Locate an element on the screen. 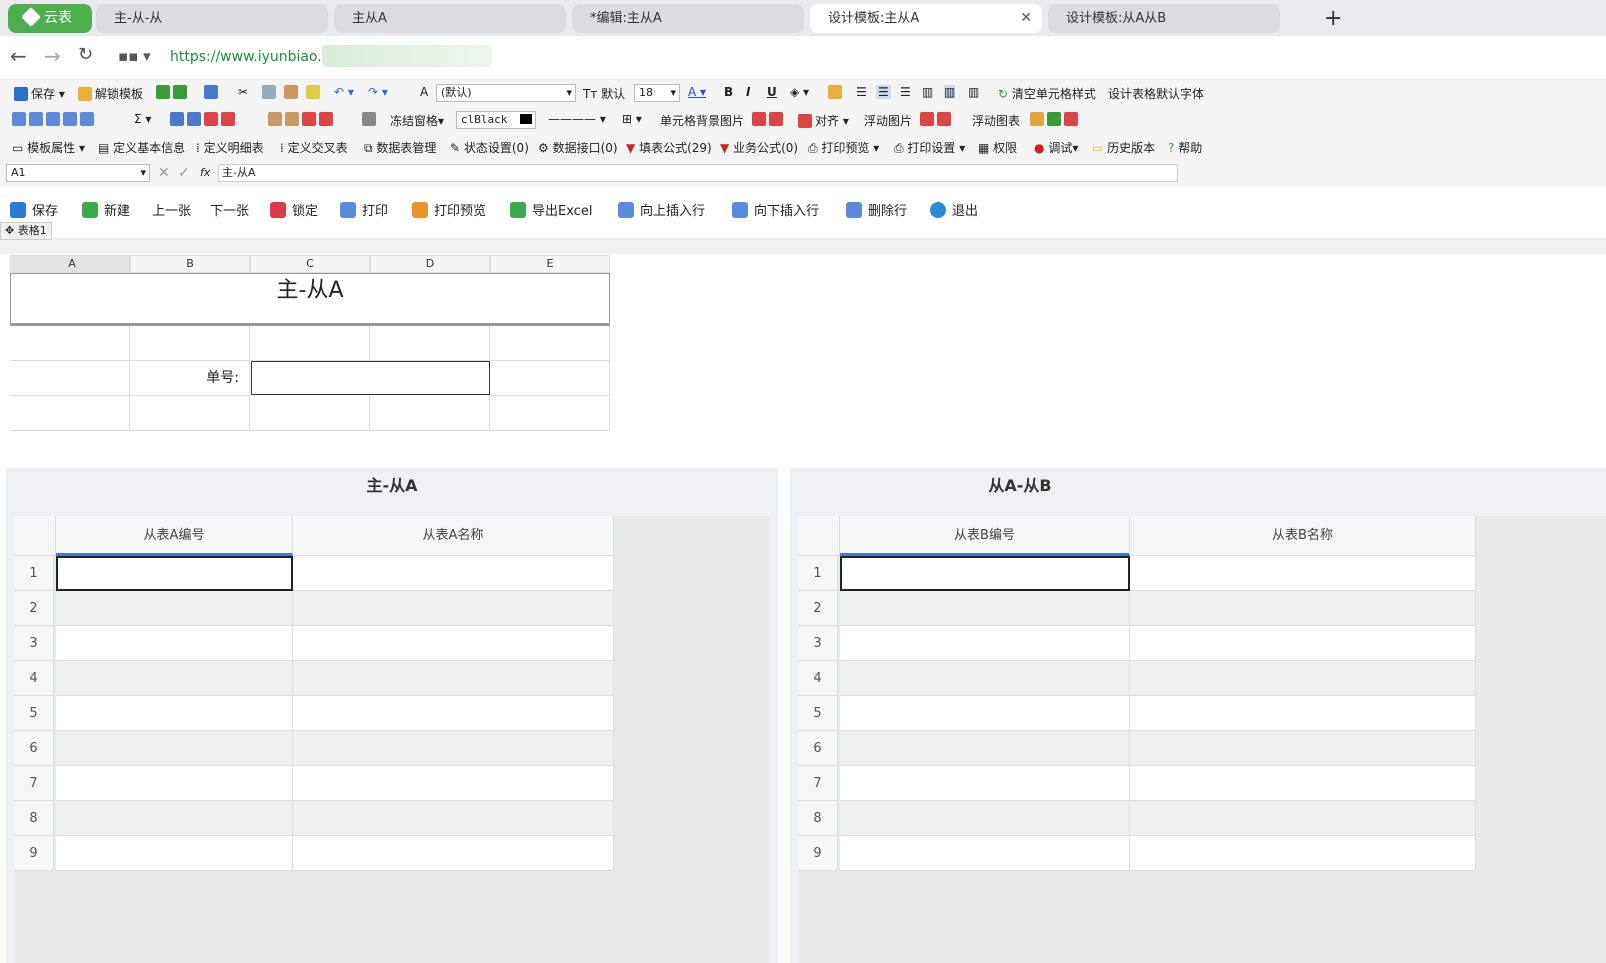 The image size is (1606, 963). col-header: D is located at coordinates (430, 264).